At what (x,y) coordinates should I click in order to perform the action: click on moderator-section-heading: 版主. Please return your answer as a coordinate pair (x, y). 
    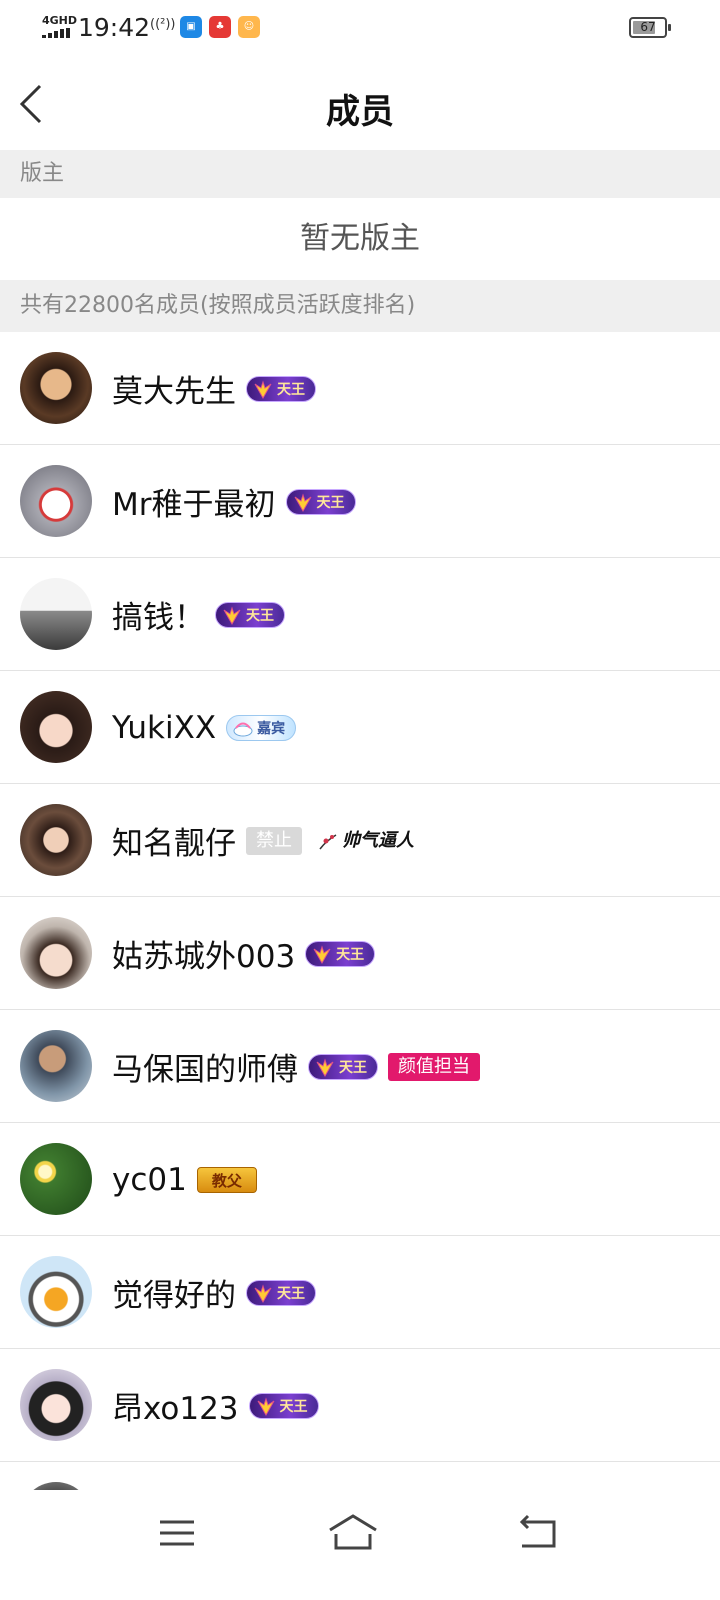
    Looking at the image, I should click on (360, 174).